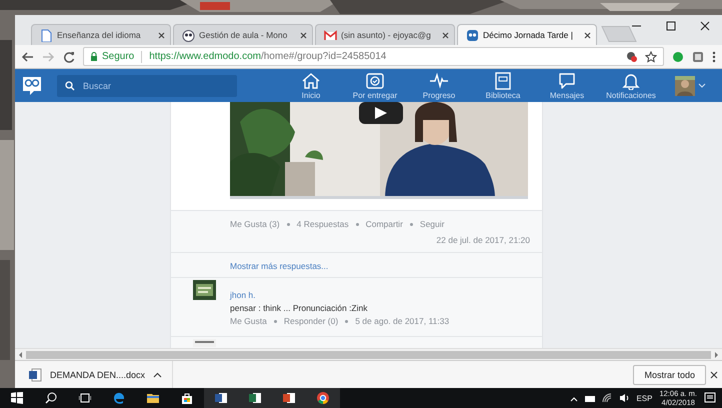  What do you see at coordinates (248, 321) in the screenshot?
I see `reply-action-link: Me Gusta` at bounding box center [248, 321].